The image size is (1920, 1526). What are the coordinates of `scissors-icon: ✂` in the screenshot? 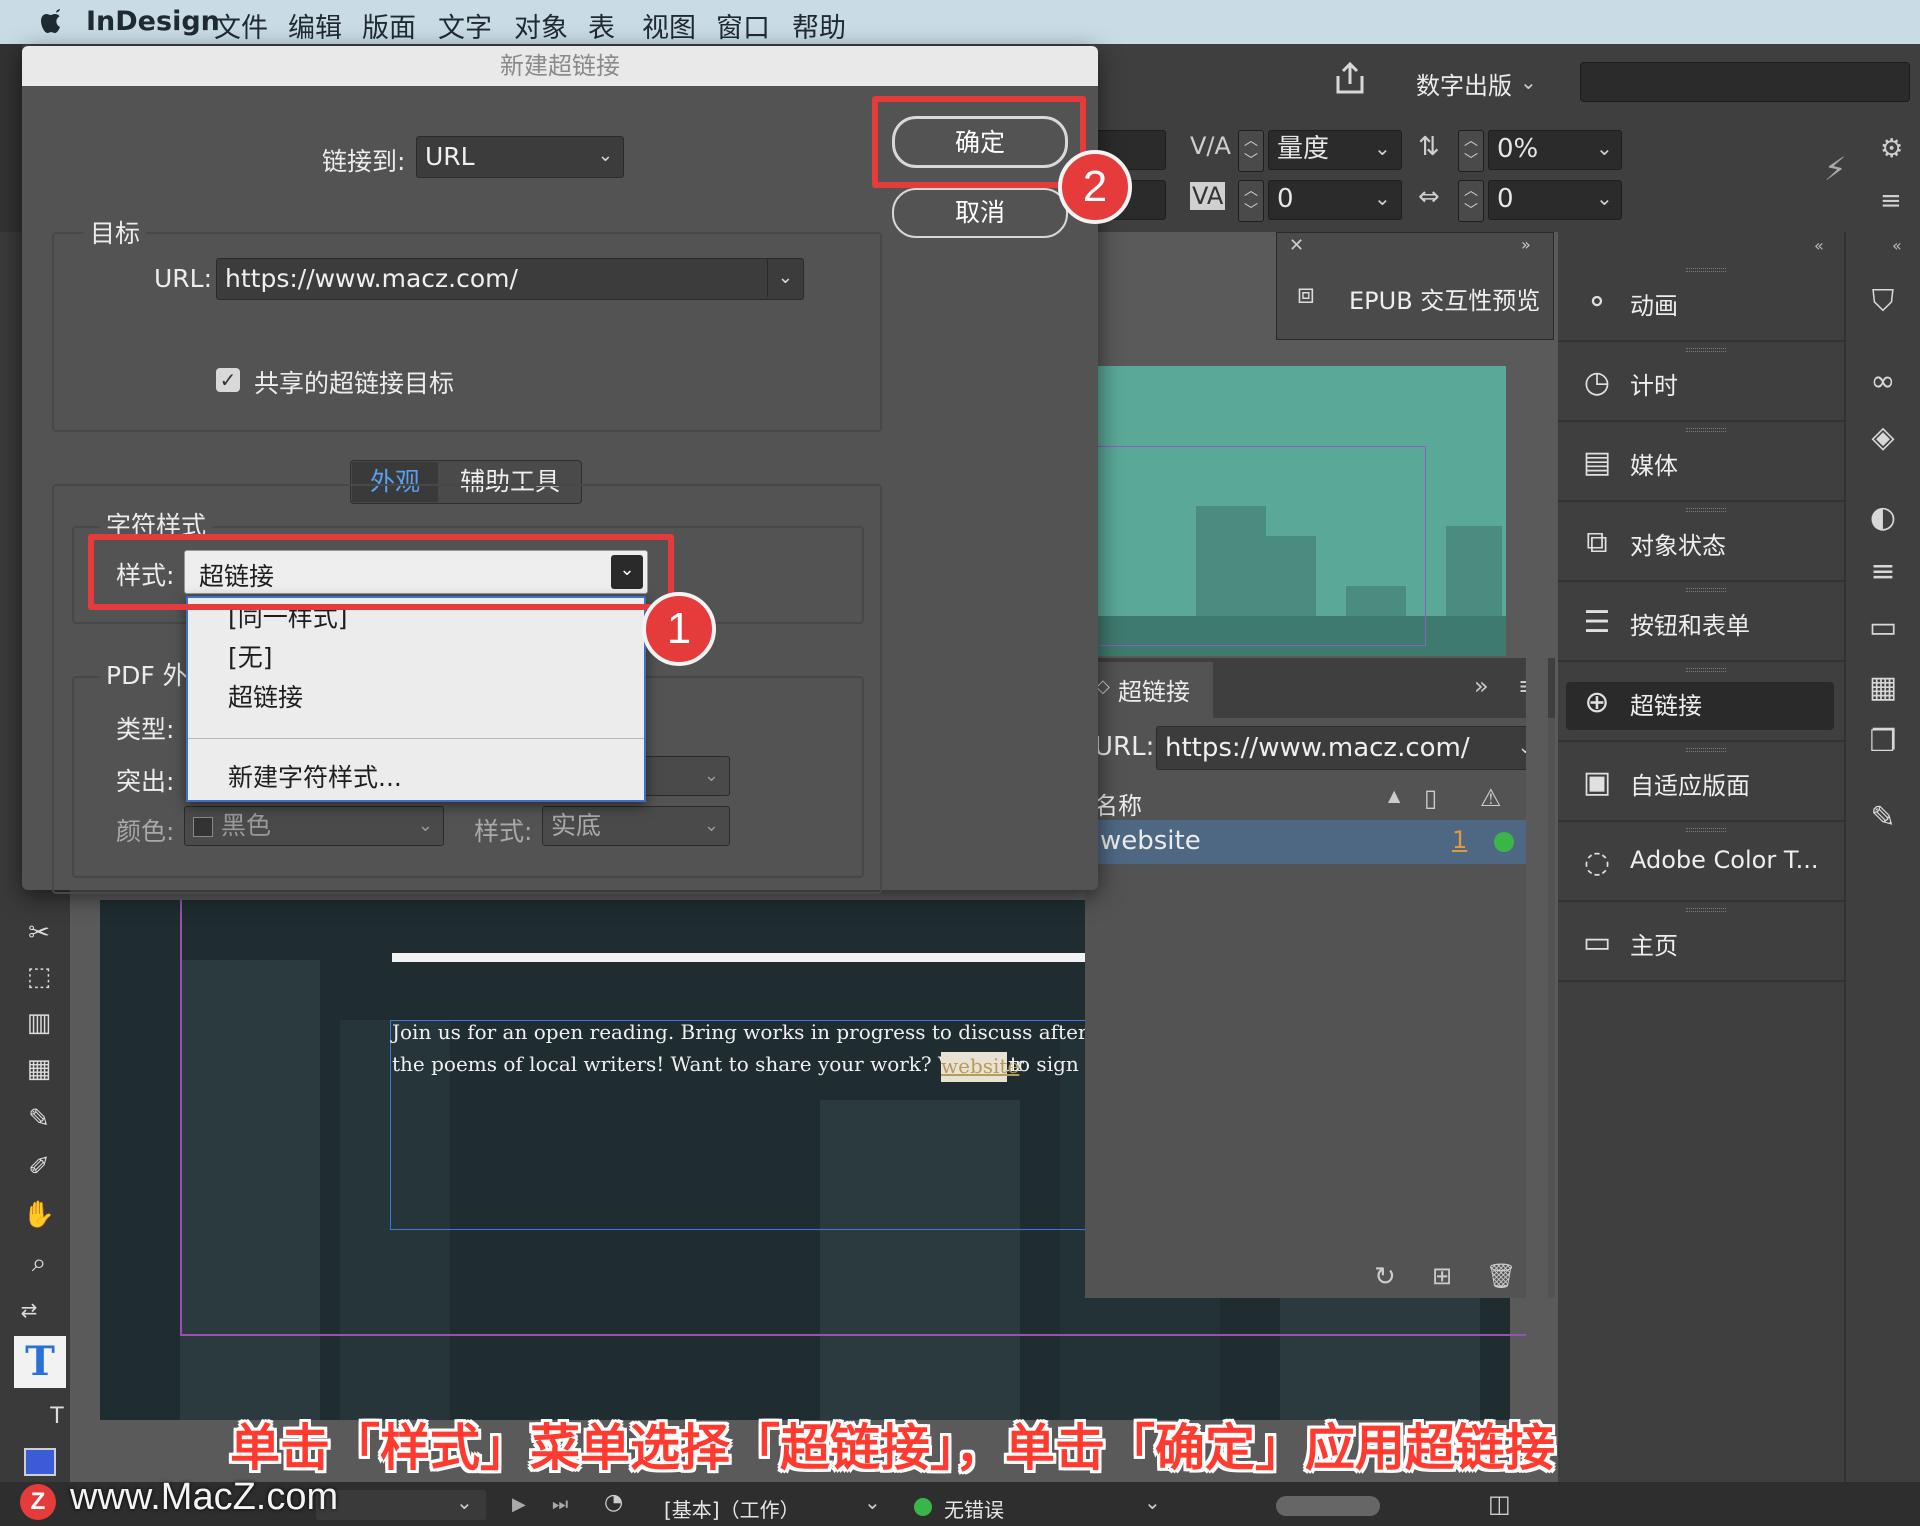 It's located at (39, 935).